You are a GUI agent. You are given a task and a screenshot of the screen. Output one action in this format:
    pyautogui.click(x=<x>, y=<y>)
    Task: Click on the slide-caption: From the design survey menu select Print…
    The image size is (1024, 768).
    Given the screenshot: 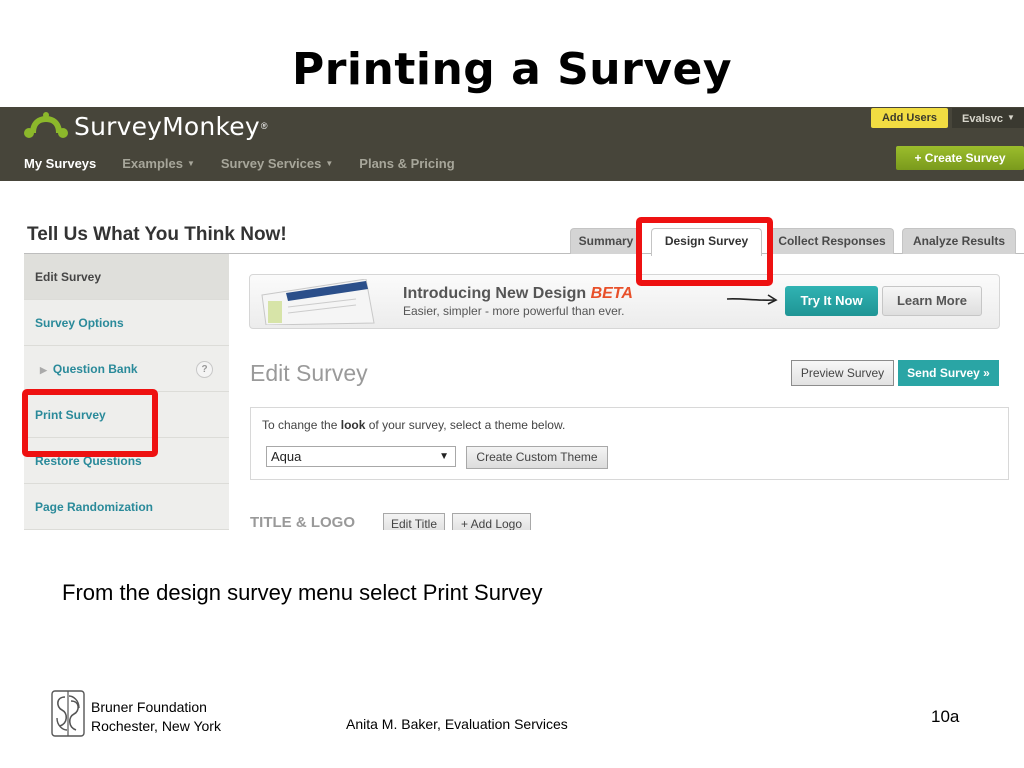 What is the action you would take?
    pyautogui.click(x=302, y=592)
    